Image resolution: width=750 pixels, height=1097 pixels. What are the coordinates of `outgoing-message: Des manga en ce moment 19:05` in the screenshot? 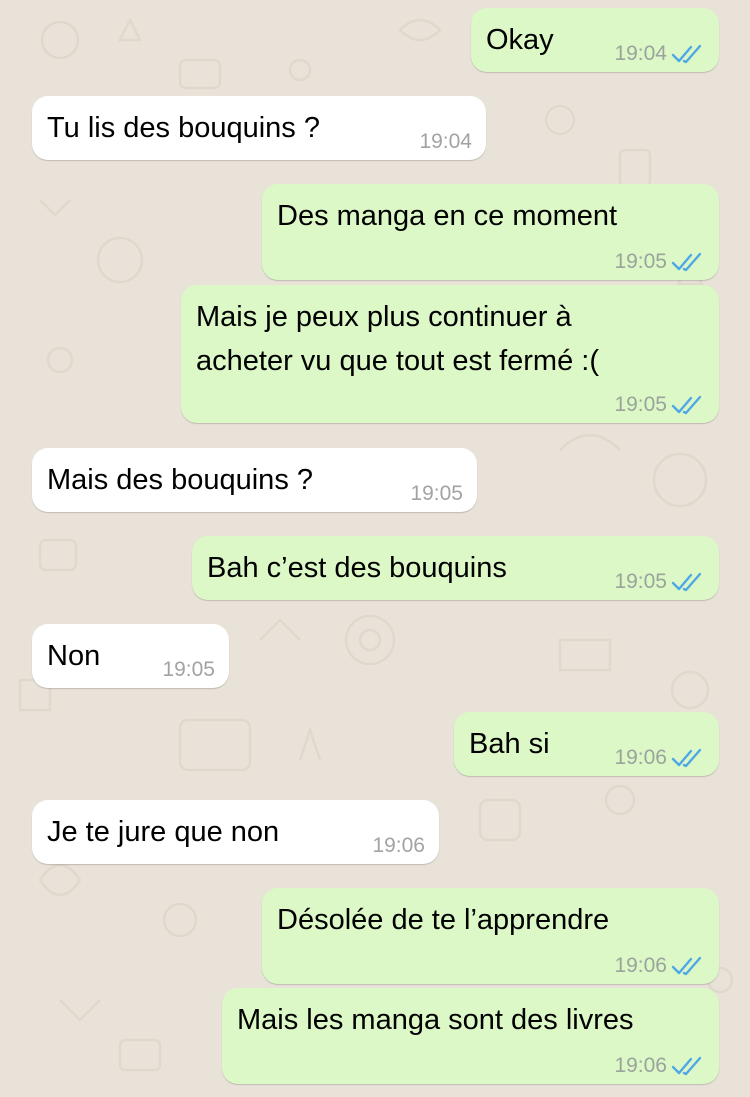 It's located at (490, 232).